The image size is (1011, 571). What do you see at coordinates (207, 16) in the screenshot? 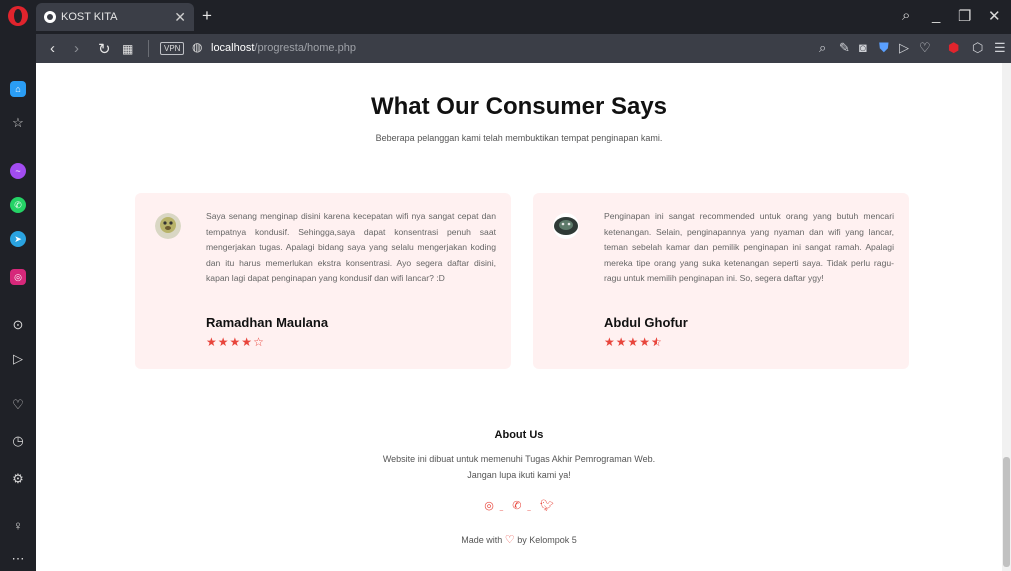
I see `new-tab-icon: +` at bounding box center [207, 16].